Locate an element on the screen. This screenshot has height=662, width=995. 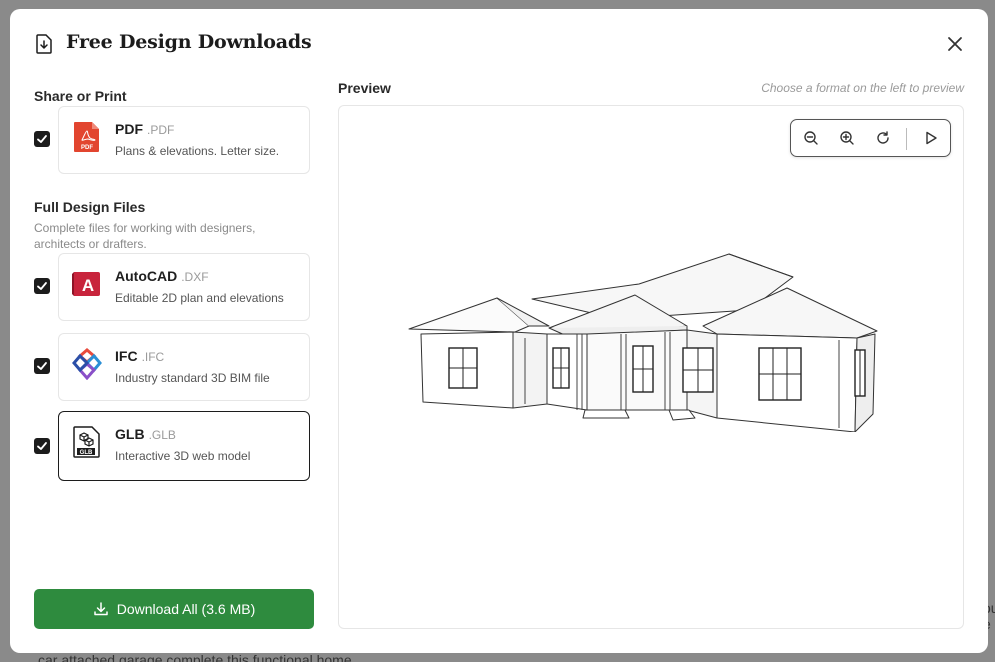
format-row-ifc: IFC .IFC Industry standard 3D BIM file is located at coordinates (174, 367).